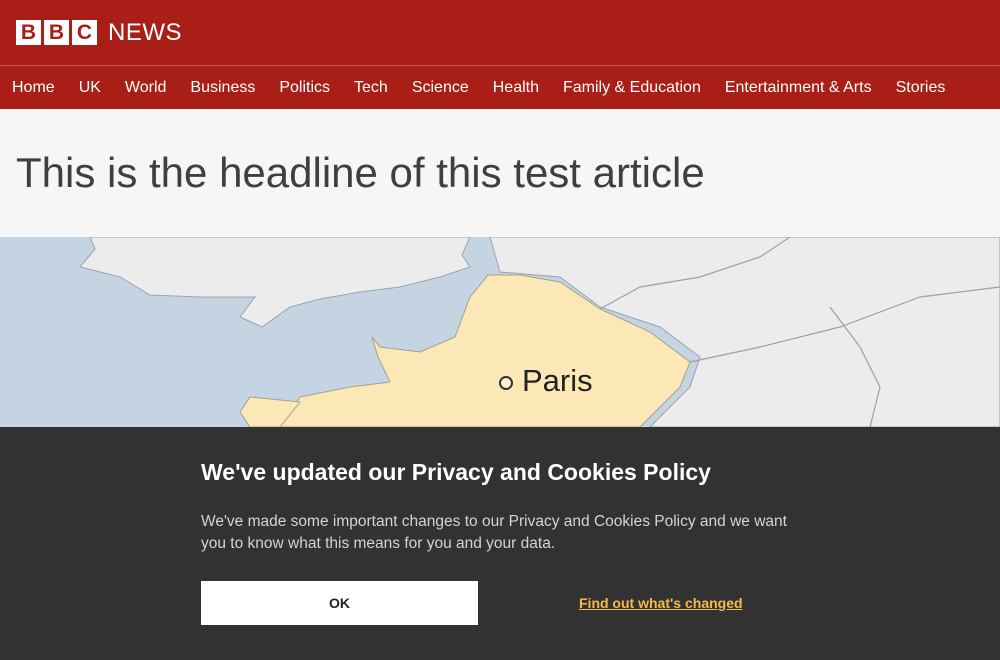 This screenshot has height=660, width=1000. I want to click on nav-item-uk: UK, so click(90, 88).